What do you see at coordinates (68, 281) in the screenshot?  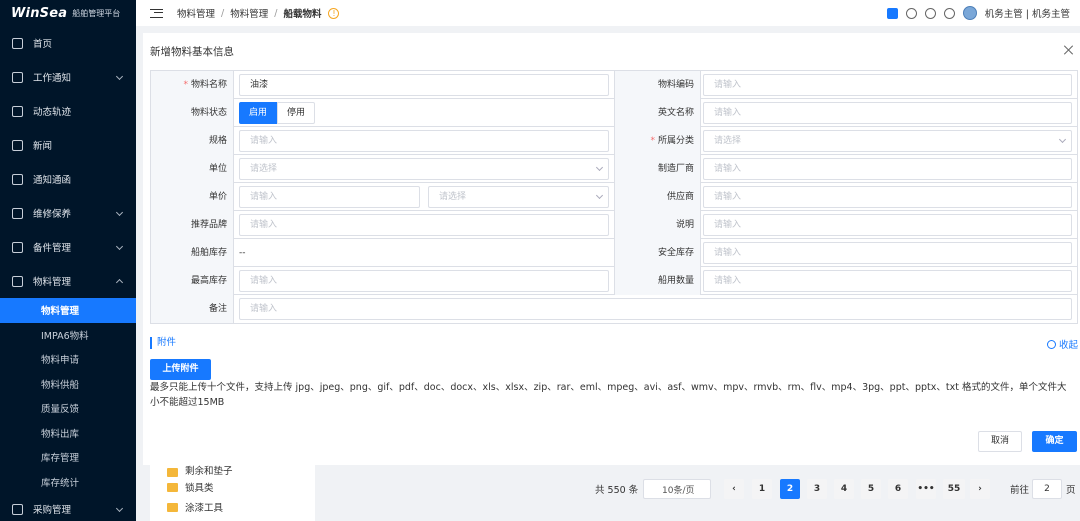 I see `sidebar-item: 物料管理` at bounding box center [68, 281].